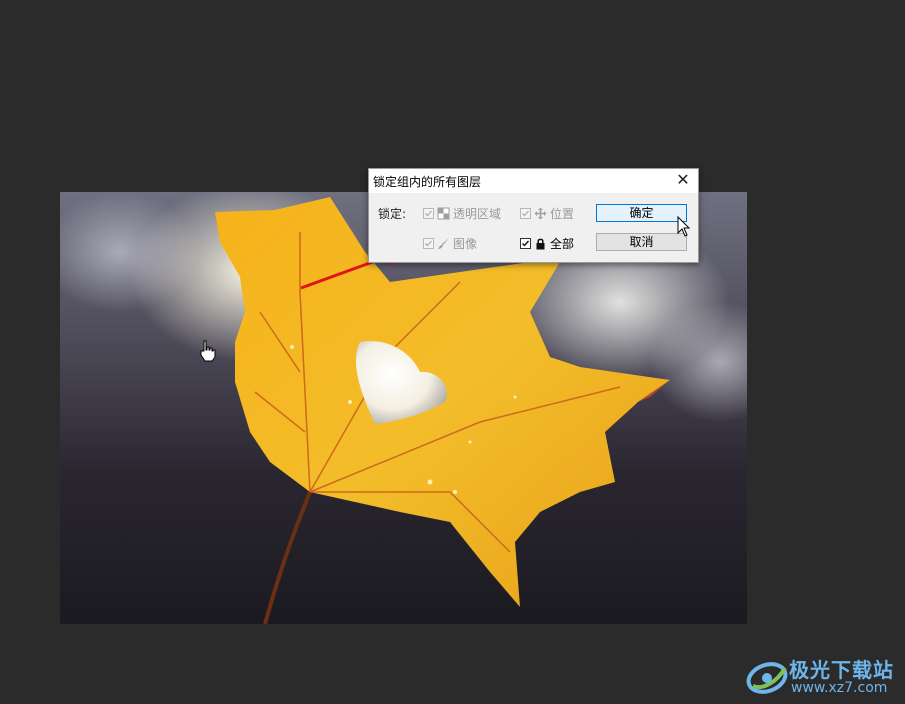 This screenshot has height=704, width=905. I want to click on dialog-title: 锁定组内的所有图层, so click(427, 182).